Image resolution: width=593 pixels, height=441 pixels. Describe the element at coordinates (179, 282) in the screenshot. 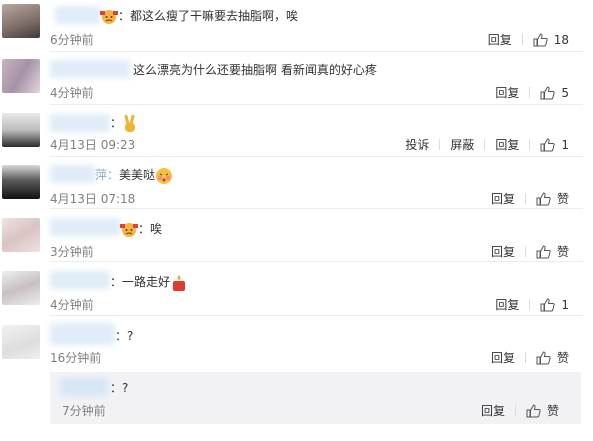

I see `candle-icon` at that location.